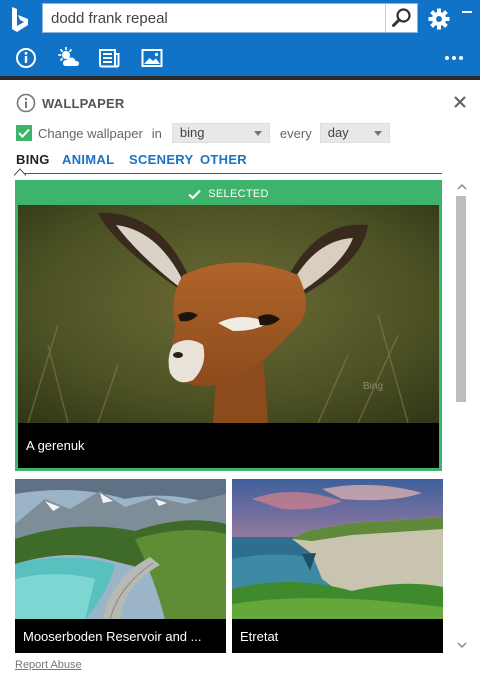 The width and height of the screenshot is (480, 680). What do you see at coordinates (295, 133) in the screenshot?
I see `every-label: every` at bounding box center [295, 133].